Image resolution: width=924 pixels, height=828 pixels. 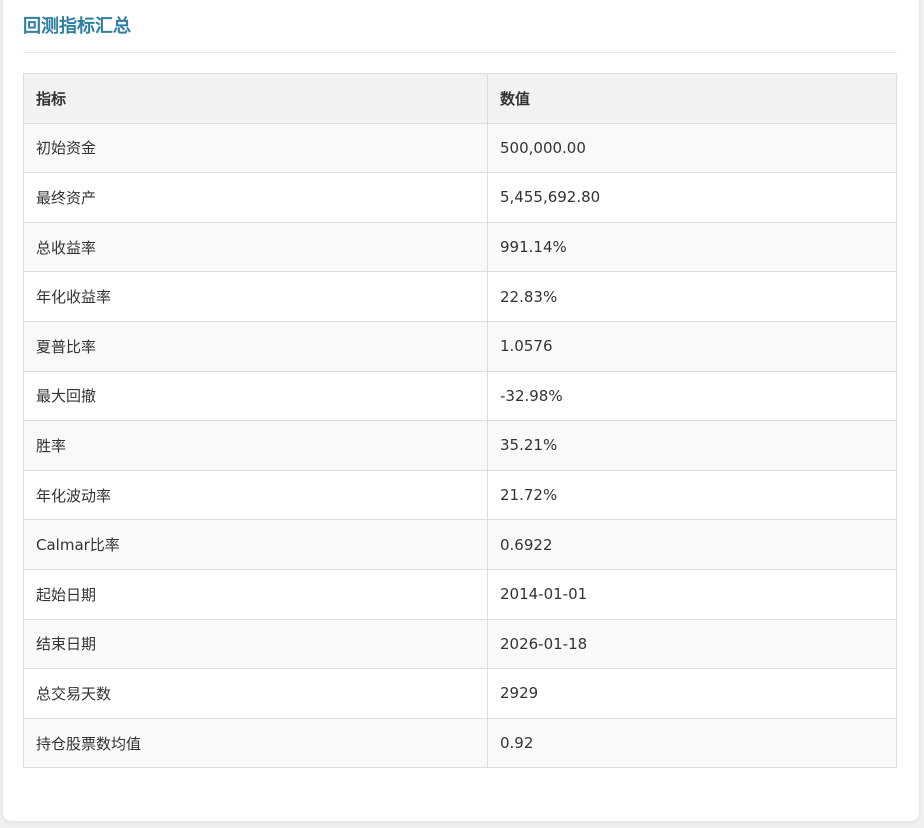 What do you see at coordinates (692, 346) in the screenshot?
I see `metric-value: 1.0576` at bounding box center [692, 346].